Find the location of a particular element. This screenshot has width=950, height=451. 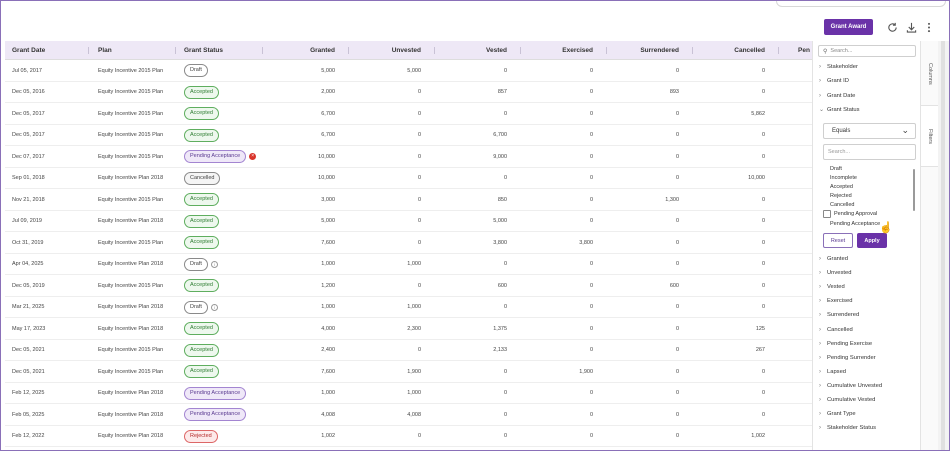

download-icon is located at coordinates (911, 27).